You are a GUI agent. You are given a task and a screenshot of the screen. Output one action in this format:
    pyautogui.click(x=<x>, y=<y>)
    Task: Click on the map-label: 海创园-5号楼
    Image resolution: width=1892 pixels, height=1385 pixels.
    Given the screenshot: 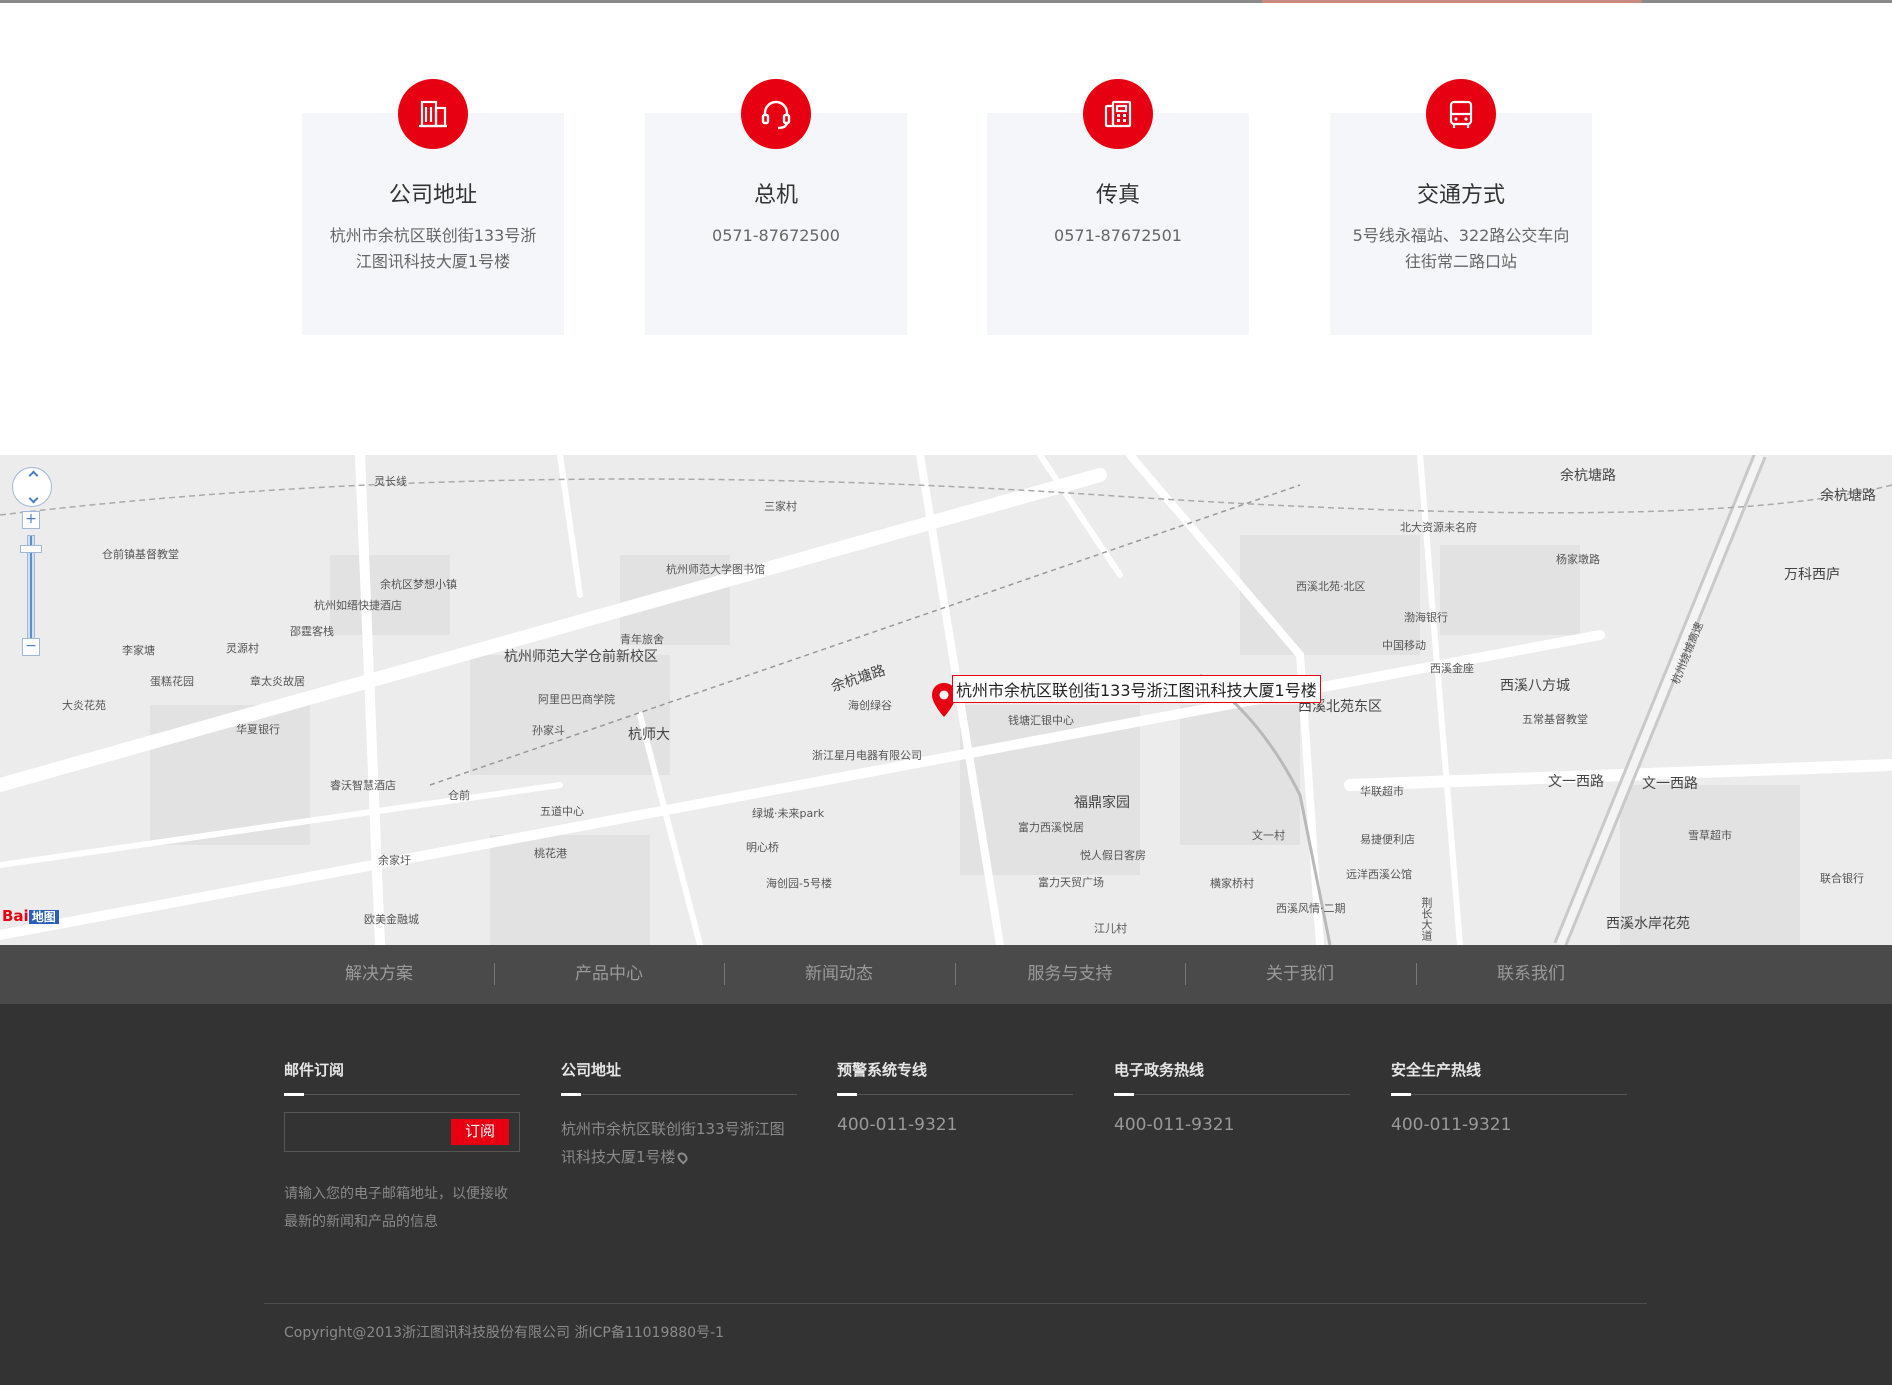 What is the action you would take?
    pyautogui.click(x=799, y=883)
    